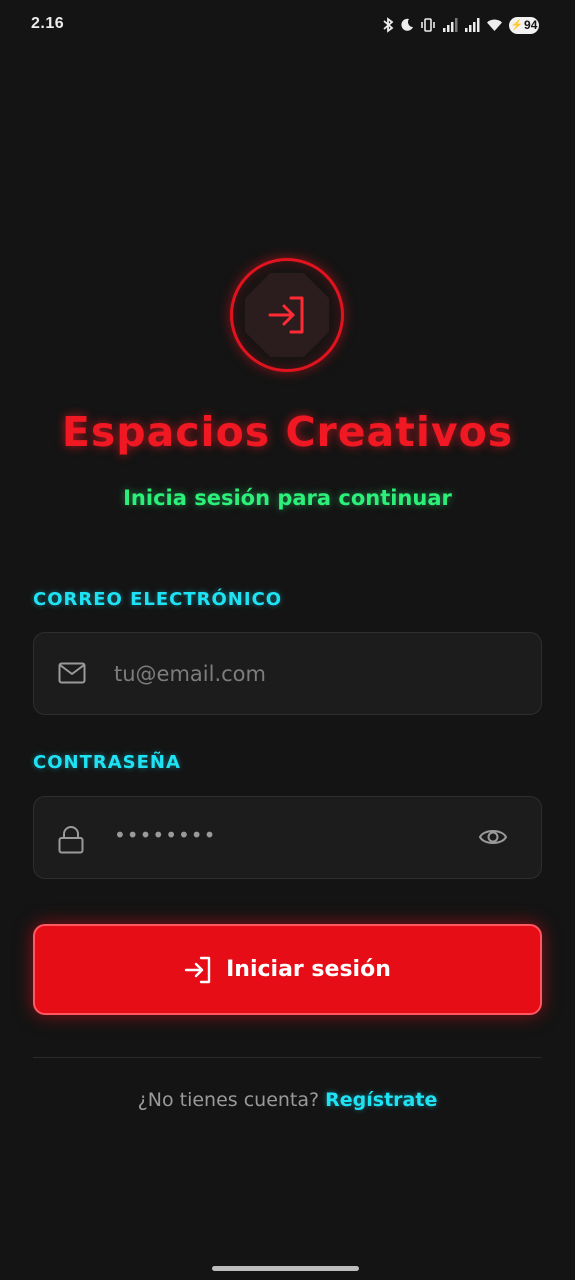 This screenshot has width=575, height=1280. Describe the element at coordinates (381, 1100) in the screenshot. I see `signup-link: Regístrate` at that location.